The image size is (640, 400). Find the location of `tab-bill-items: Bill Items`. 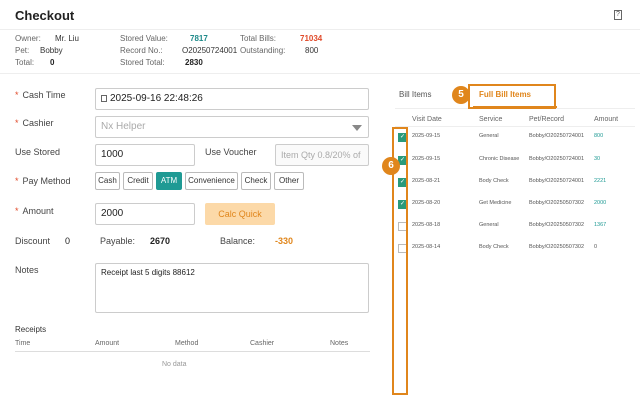

tab-bill-items: Bill Items is located at coordinates (415, 94).